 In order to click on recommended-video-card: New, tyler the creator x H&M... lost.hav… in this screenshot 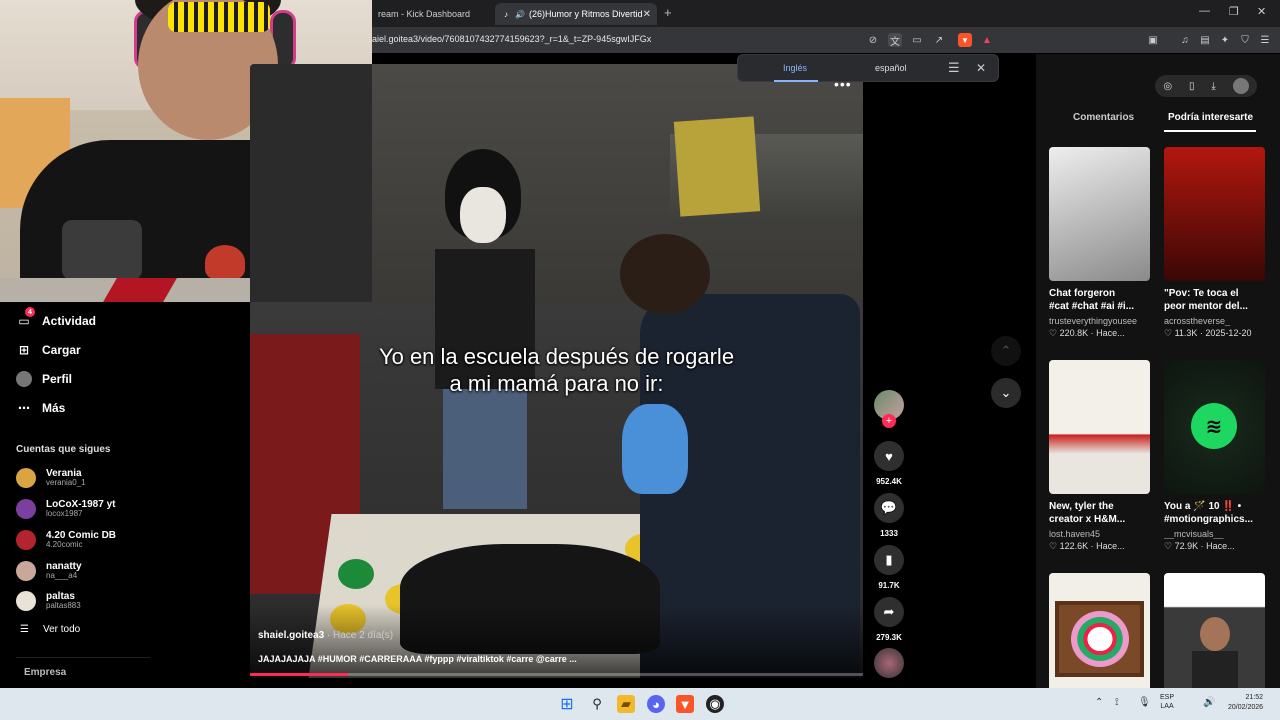, I will do `click(1099, 456)`.